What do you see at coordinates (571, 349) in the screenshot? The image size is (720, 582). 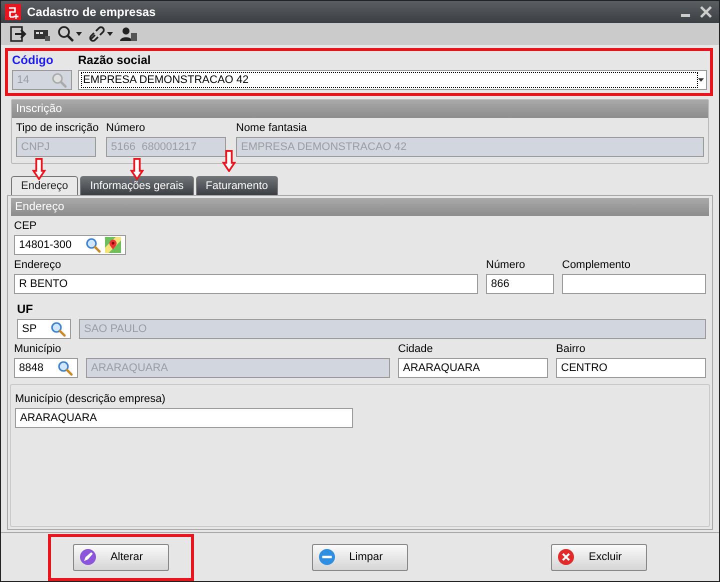 I see `field-label: Bairro` at bounding box center [571, 349].